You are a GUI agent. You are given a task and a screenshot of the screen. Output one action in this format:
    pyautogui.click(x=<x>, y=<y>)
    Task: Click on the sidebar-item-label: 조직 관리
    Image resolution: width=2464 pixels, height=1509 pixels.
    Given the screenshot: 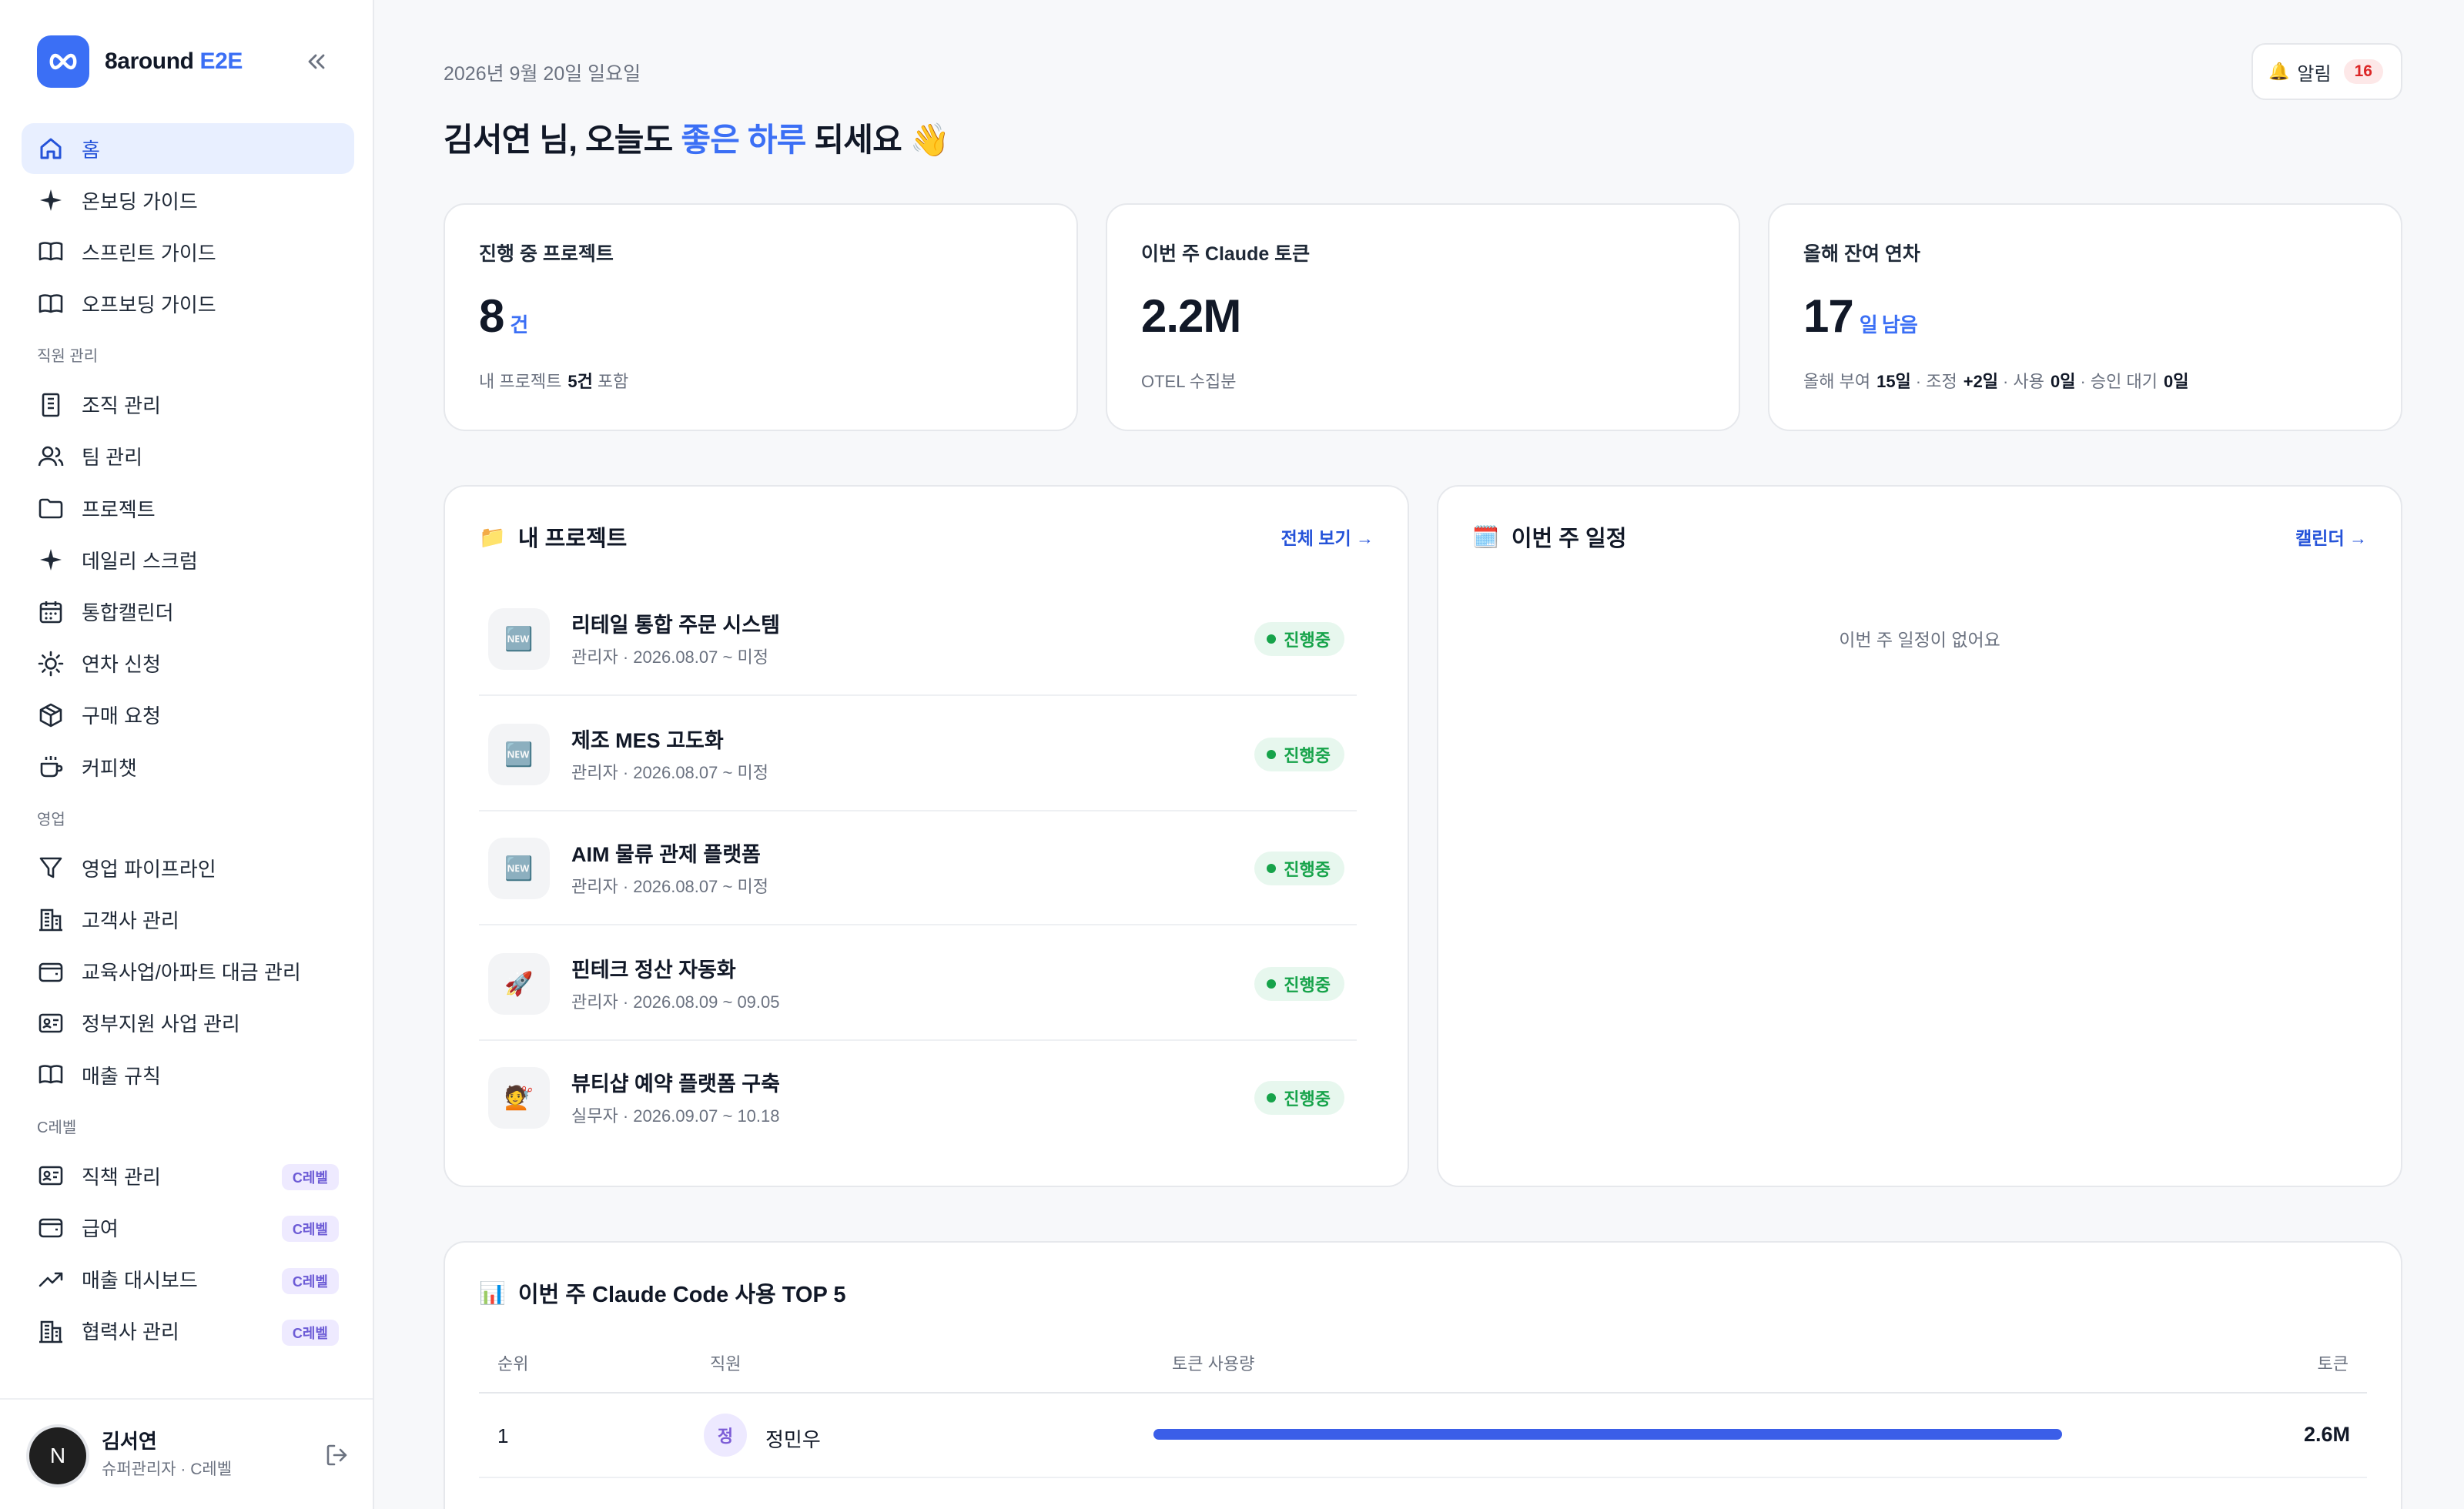 What is the action you would take?
    pyautogui.click(x=121, y=406)
    